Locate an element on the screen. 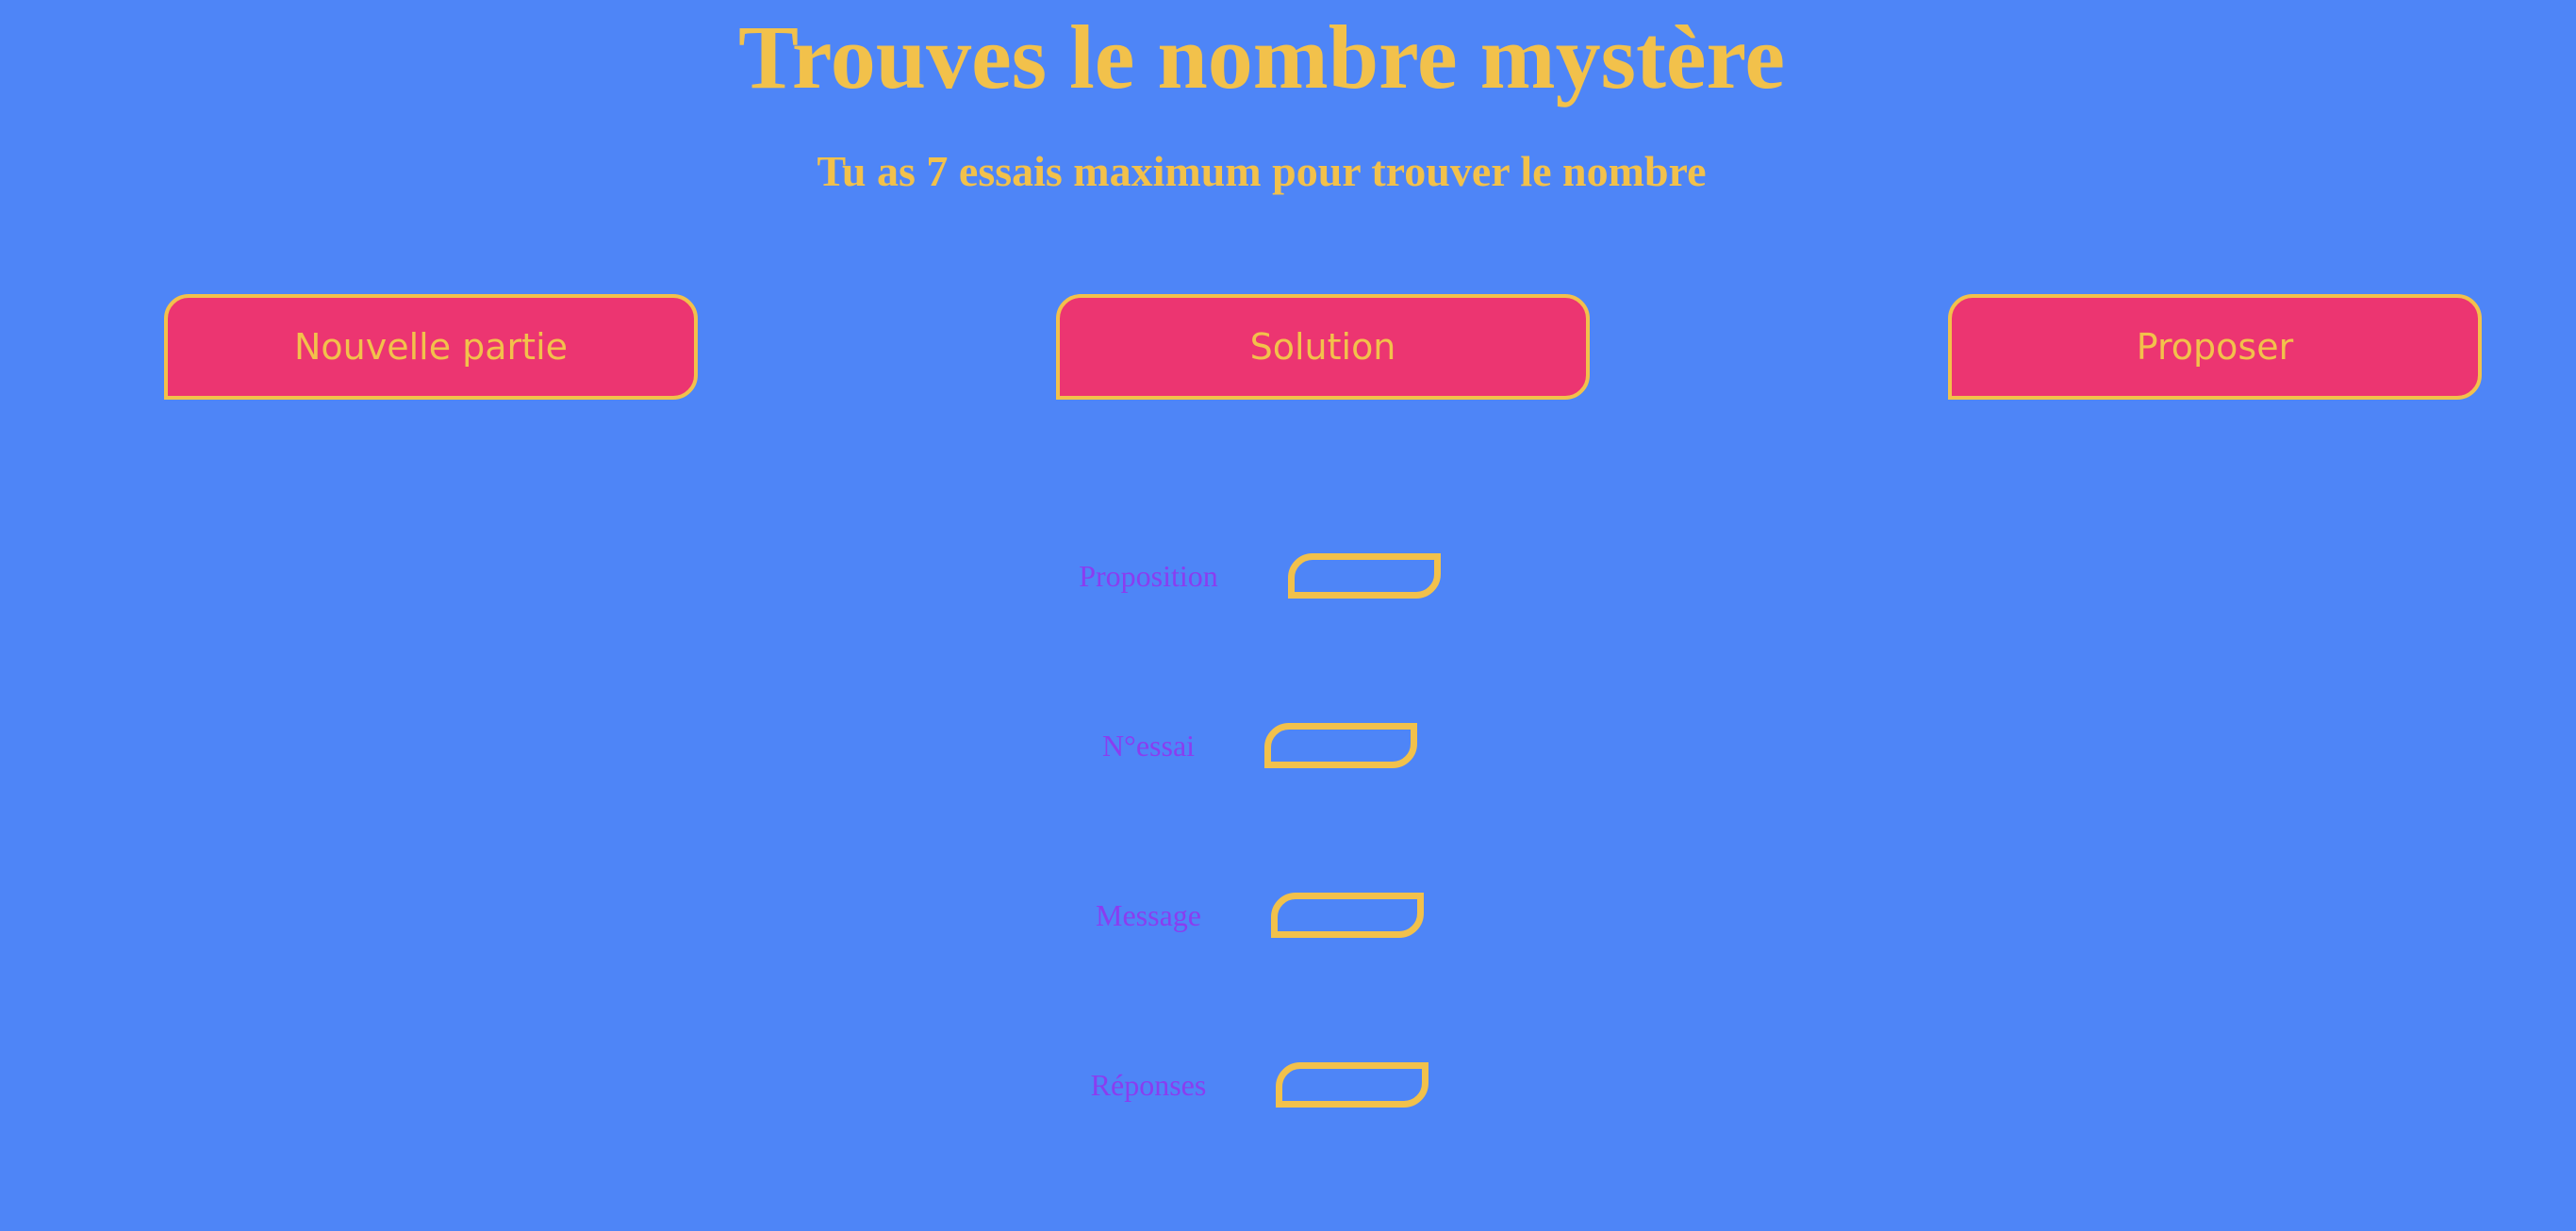 The height and width of the screenshot is (1231, 2576). solution-button: Solution is located at coordinates (1323, 347).